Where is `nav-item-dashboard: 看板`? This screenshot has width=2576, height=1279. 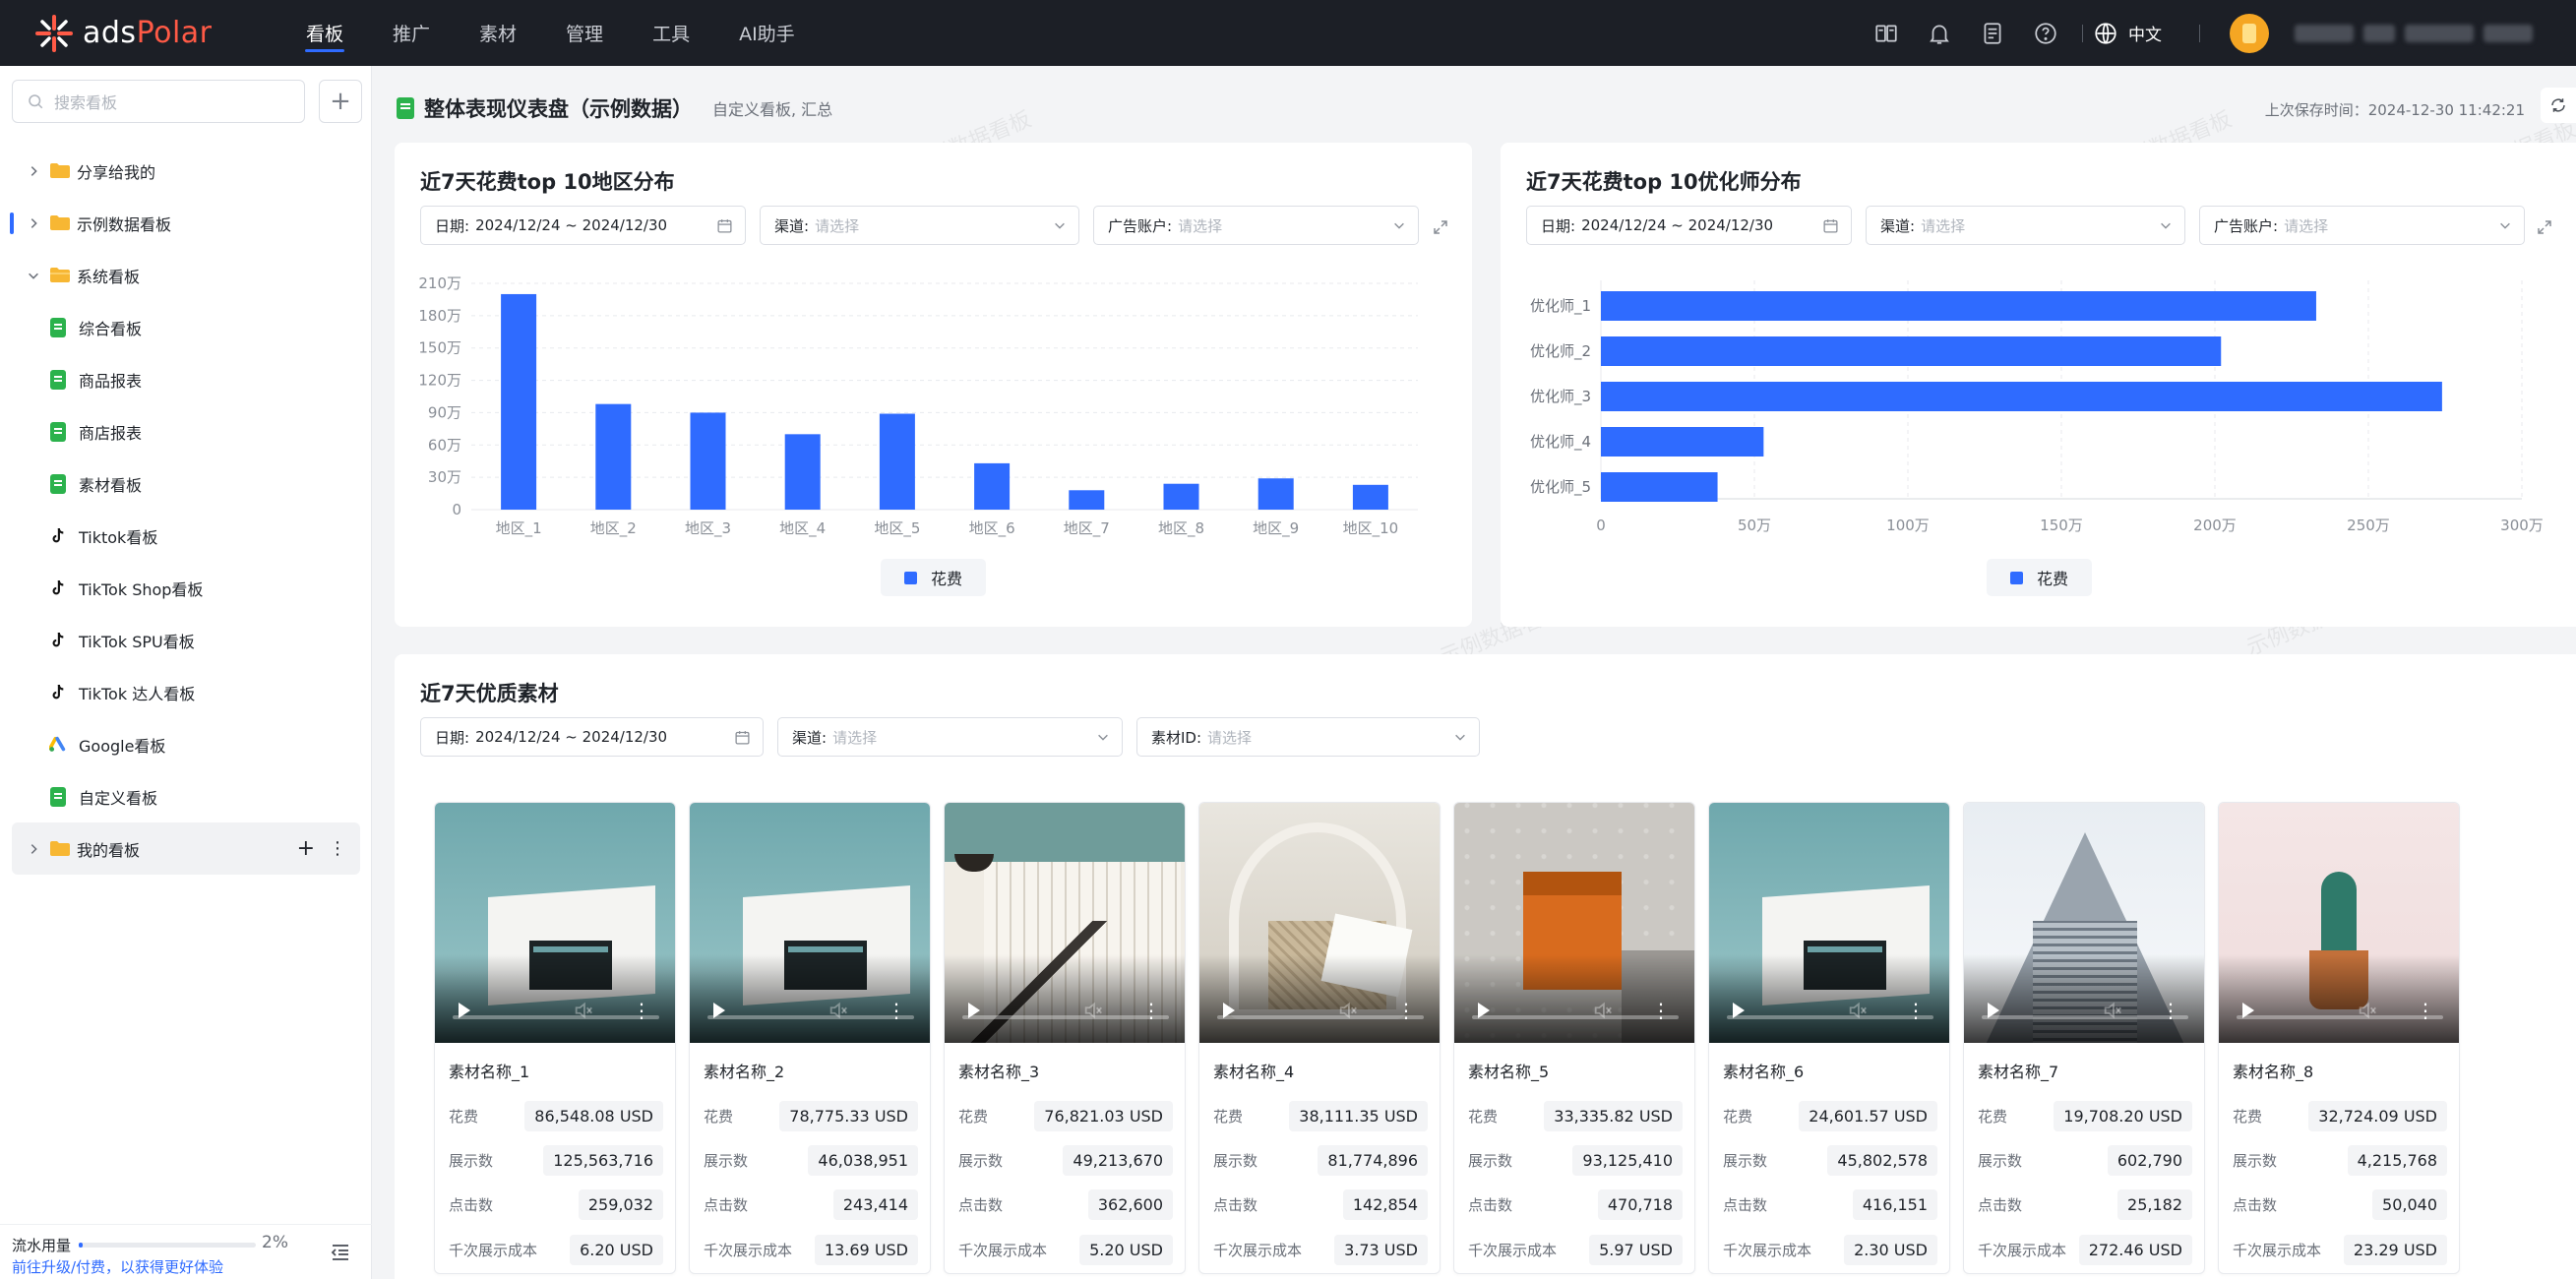 nav-item-dashboard: 看板 is located at coordinates (324, 33).